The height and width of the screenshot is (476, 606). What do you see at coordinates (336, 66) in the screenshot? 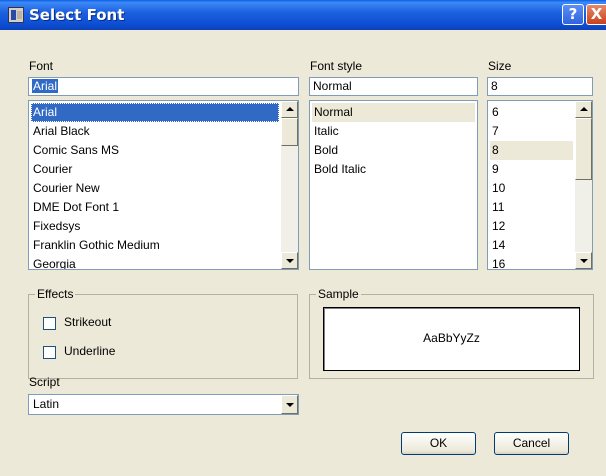
I see `font-style-label: Font style` at bounding box center [336, 66].